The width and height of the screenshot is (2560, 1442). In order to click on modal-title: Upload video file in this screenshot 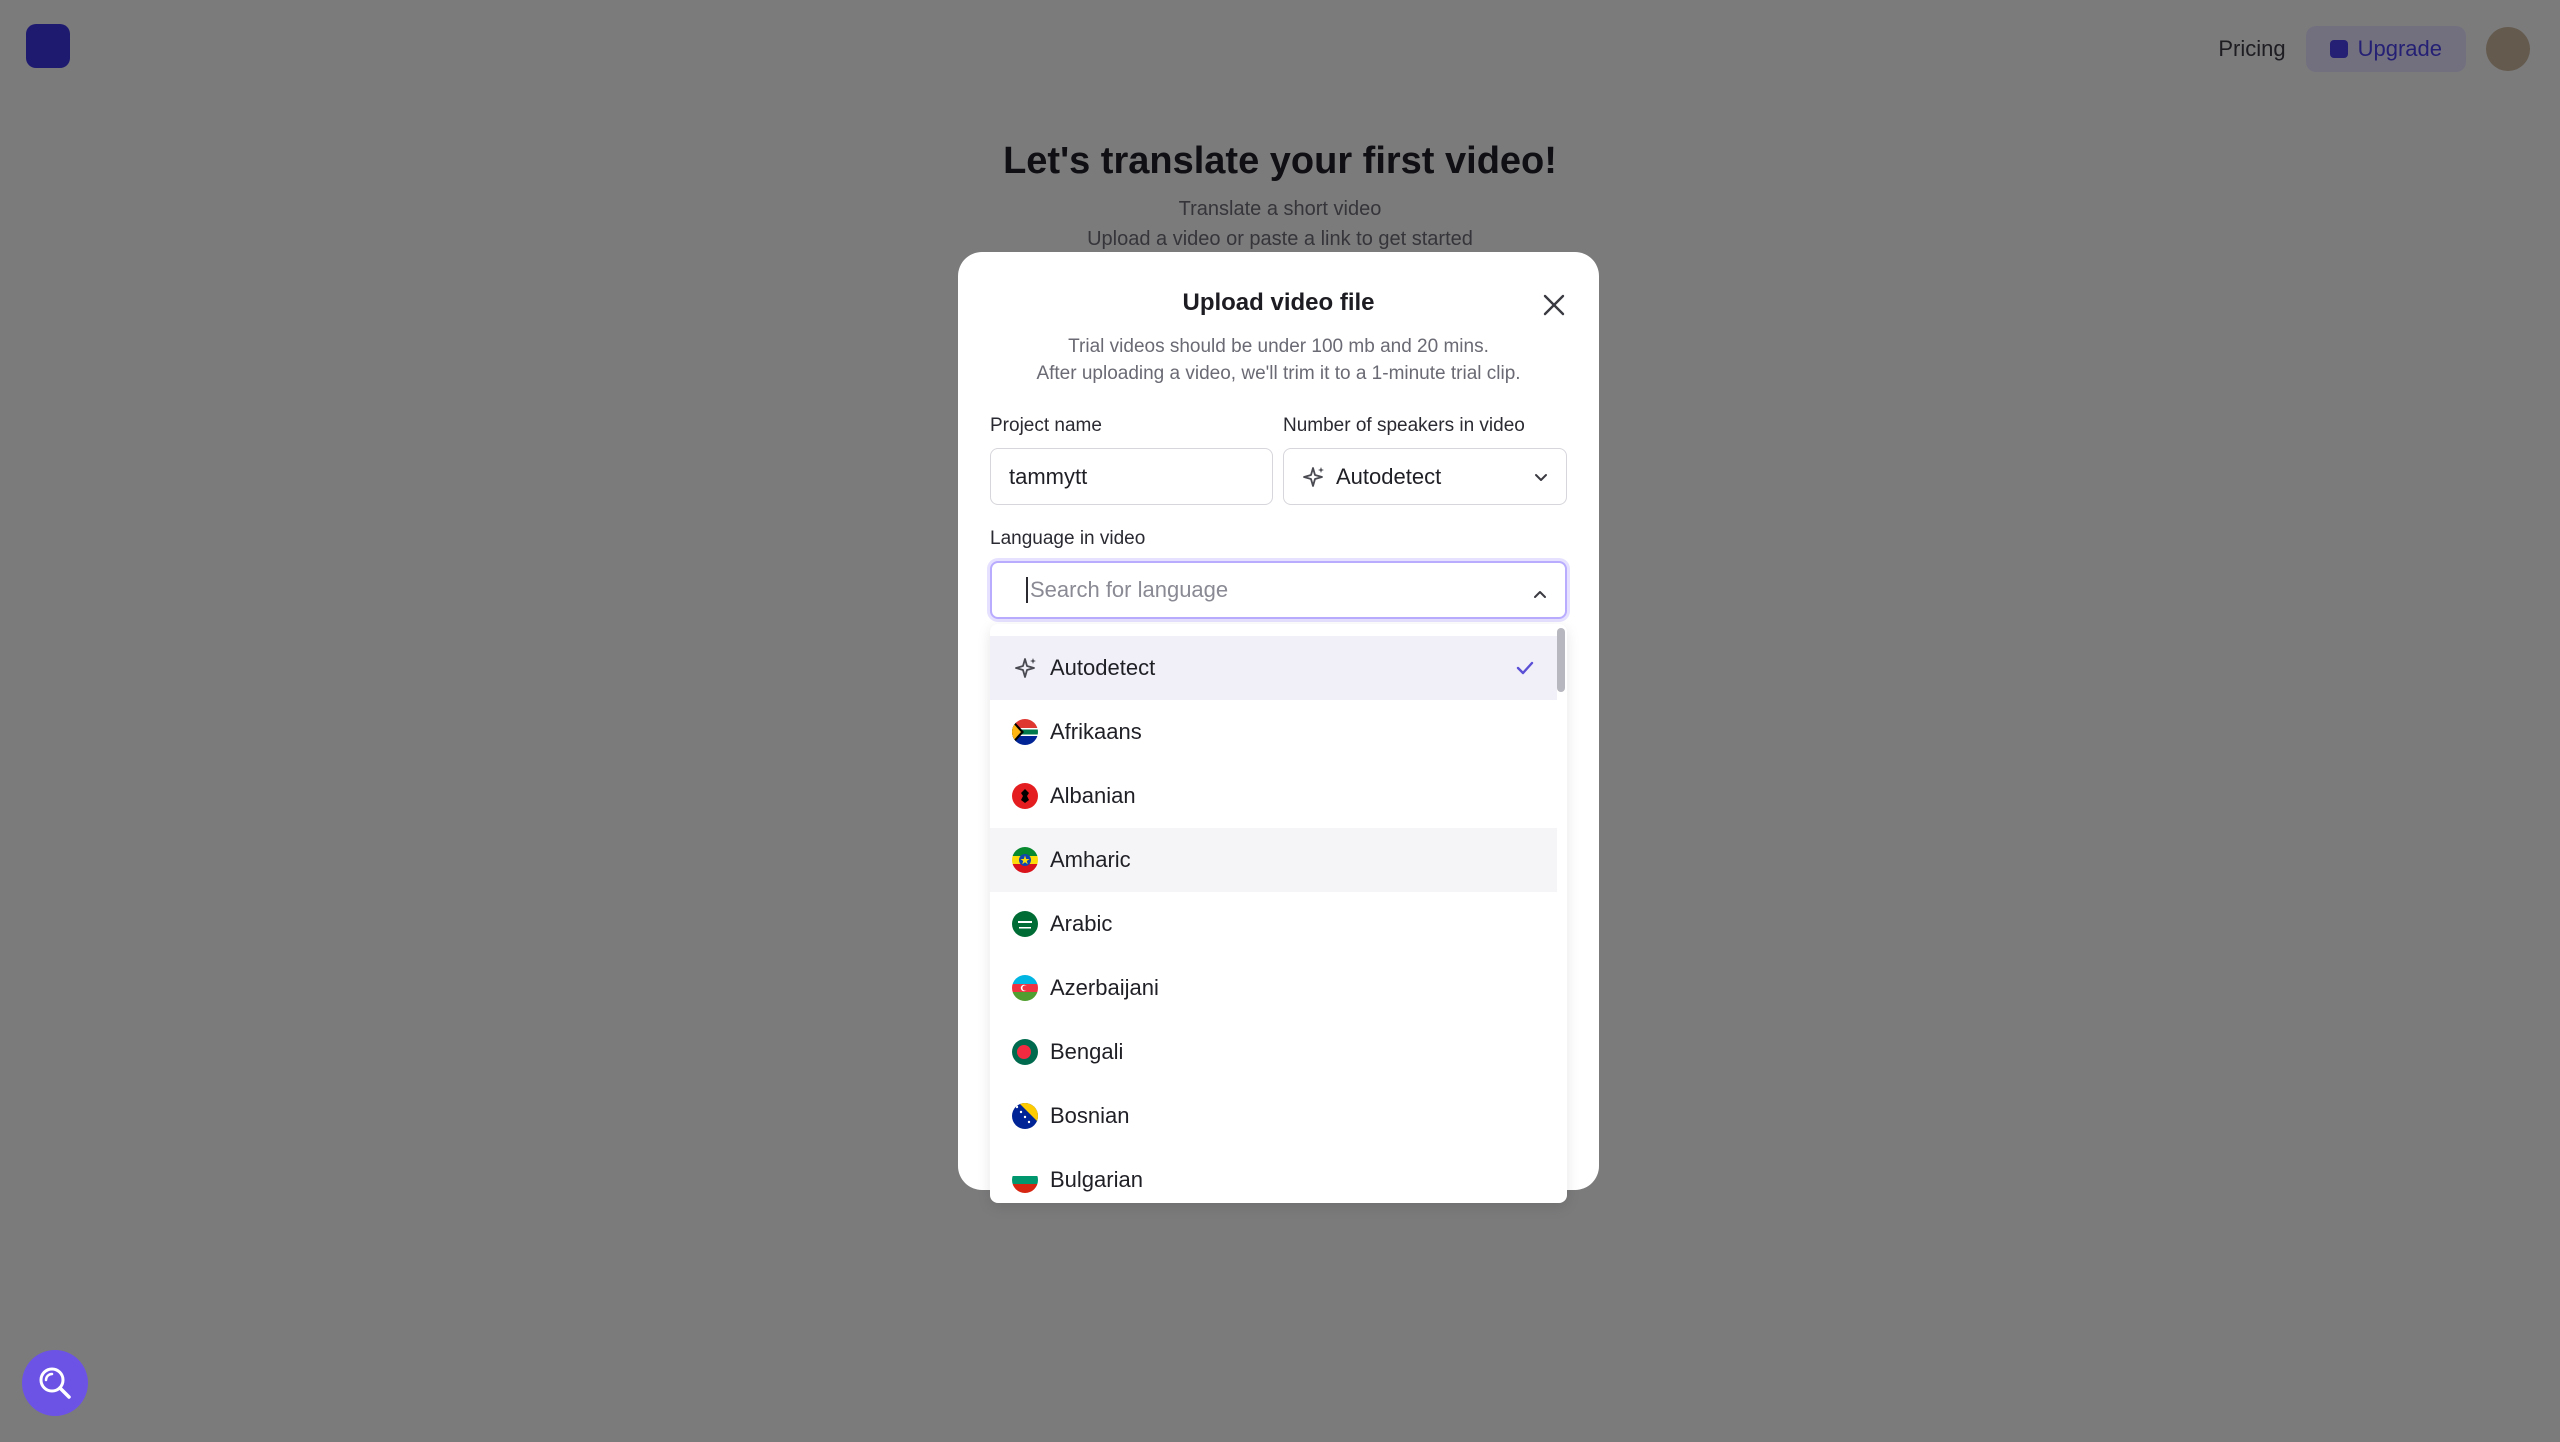, I will do `click(1278, 302)`.